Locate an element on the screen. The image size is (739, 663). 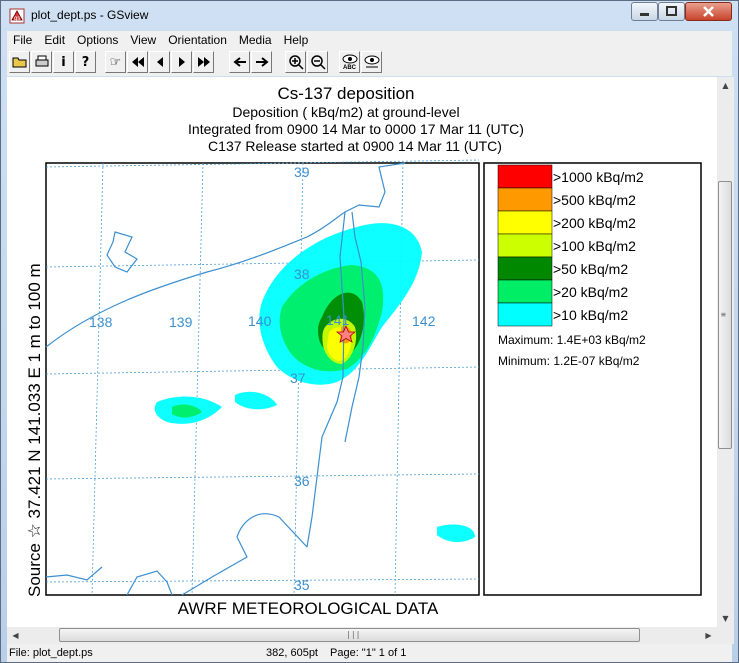
eye-icon is located at coordinates (371, 61).